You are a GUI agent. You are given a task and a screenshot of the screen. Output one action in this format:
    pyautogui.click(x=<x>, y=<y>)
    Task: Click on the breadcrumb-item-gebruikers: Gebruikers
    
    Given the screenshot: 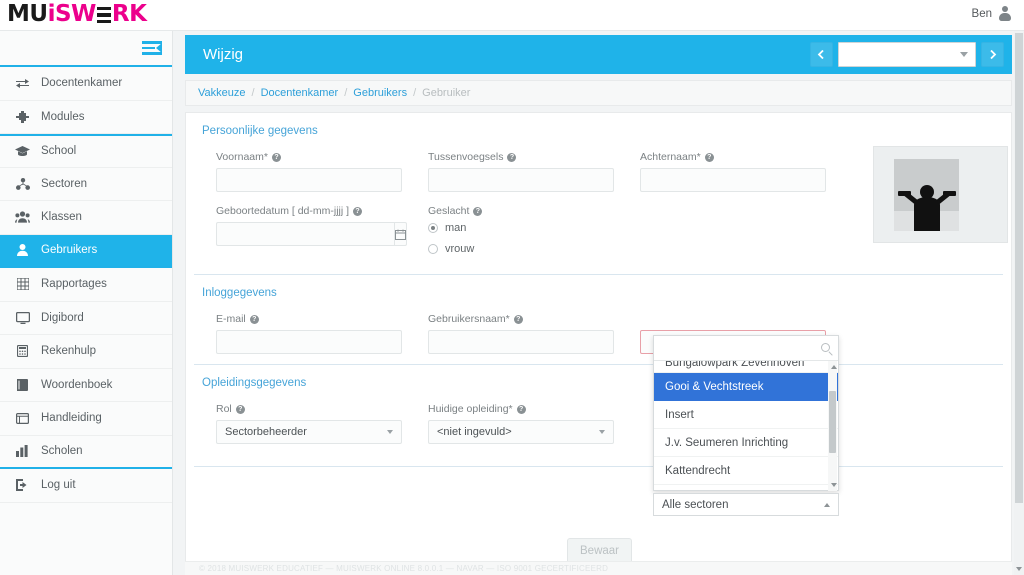 What is the action you would take?
    pyautogui.click(x=380, y=93)
    